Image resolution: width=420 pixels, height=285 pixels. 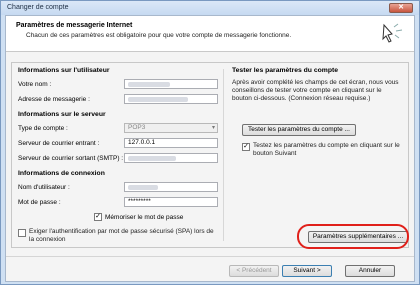 I want to click on email-input, so click(x=171, y=99).